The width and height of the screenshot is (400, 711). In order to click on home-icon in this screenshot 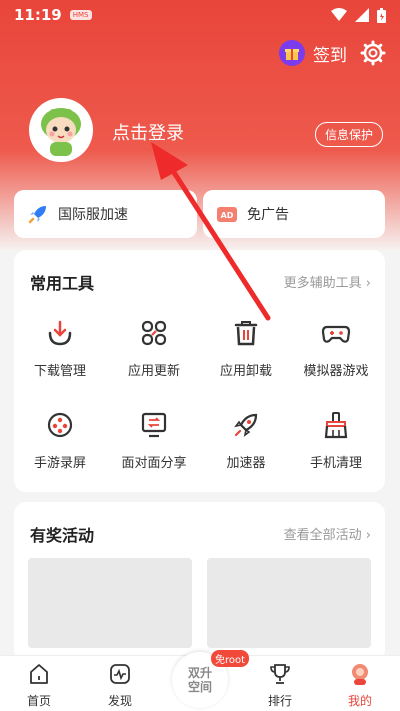, I will do `click(39, 674)`.